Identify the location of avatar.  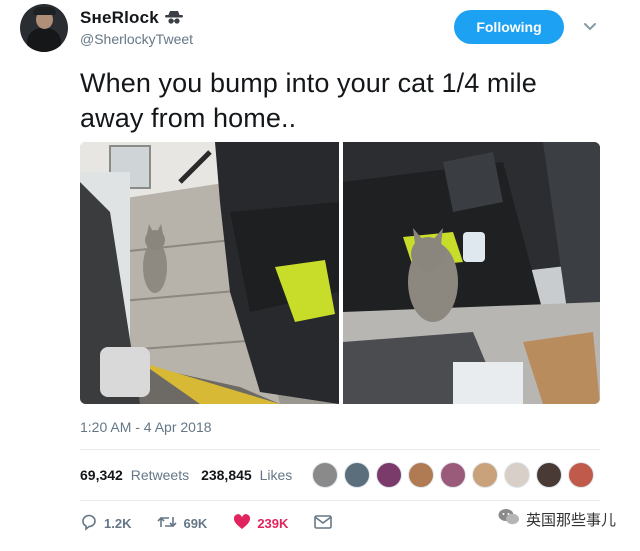
(44, 28).